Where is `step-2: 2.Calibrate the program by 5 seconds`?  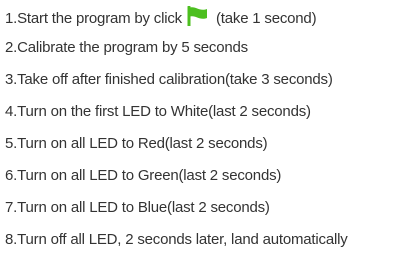 step-2: 2.Calibrate the program by 5 seconds is located at coordinates (126, 47).